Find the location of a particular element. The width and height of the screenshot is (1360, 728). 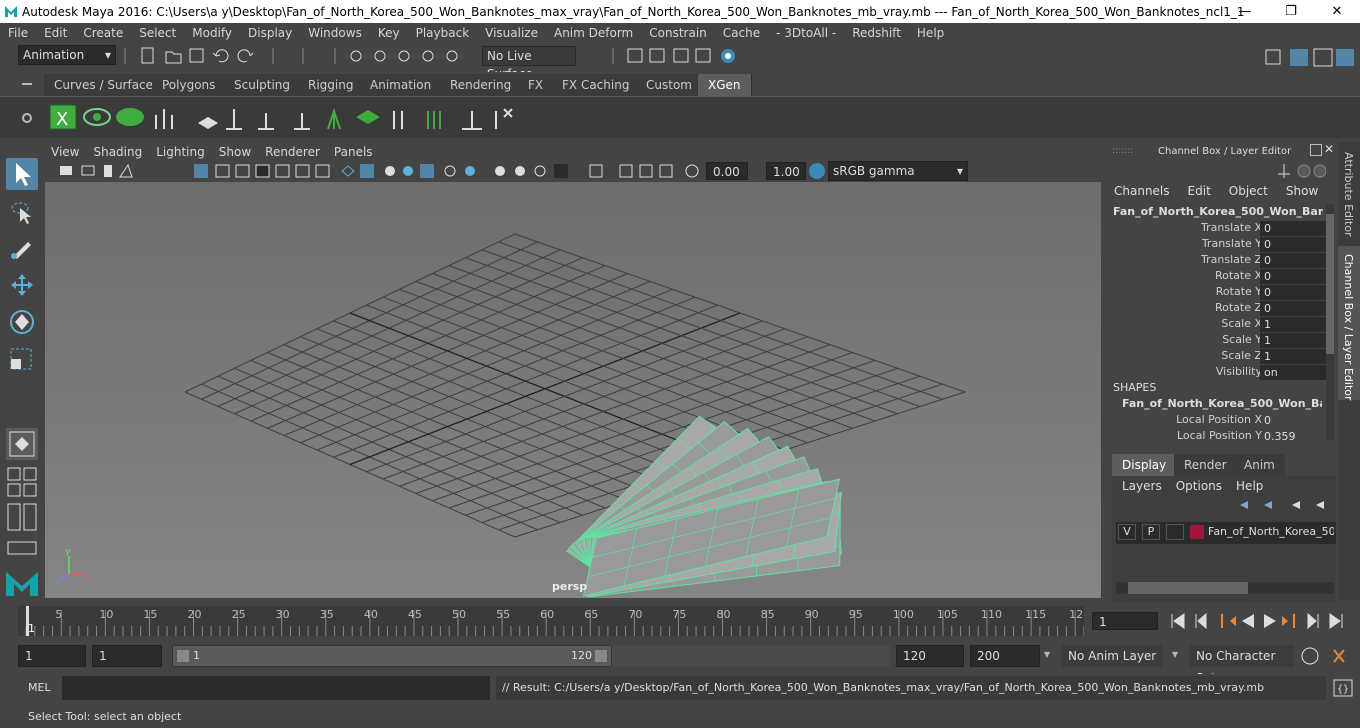

menu-item-14: Redshift is located at coordinates (876, 33).